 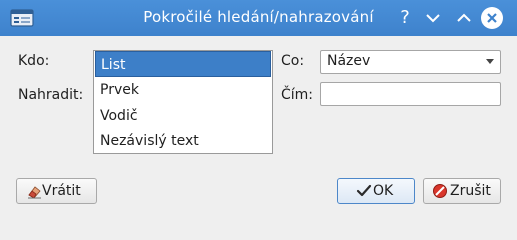 I want to click on kdo-label: Kdo:, so click(x=34, y=61).